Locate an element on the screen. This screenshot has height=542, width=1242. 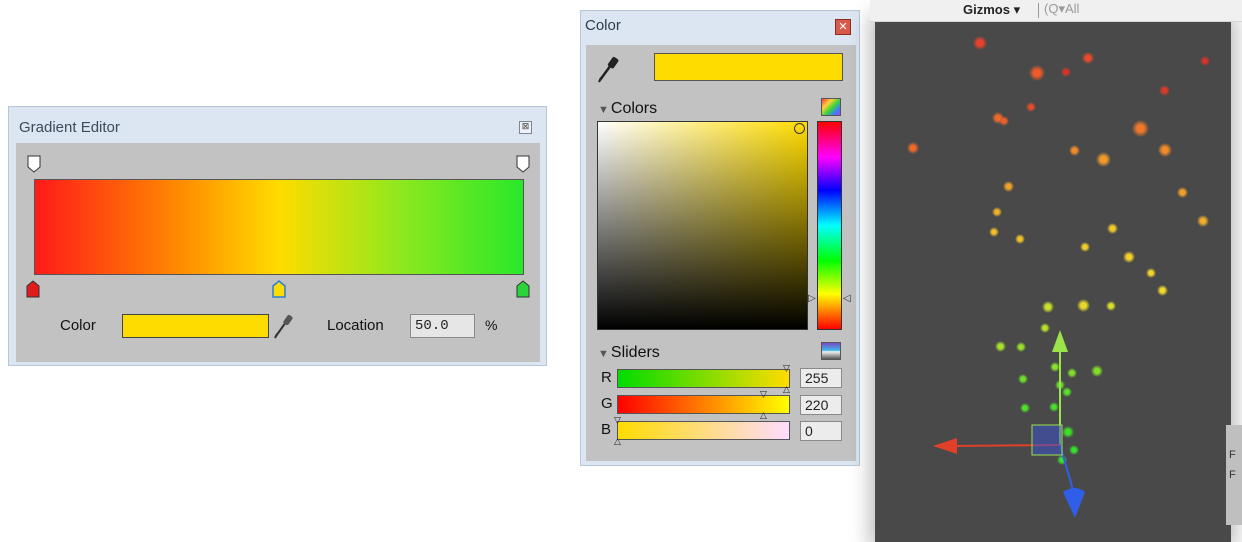
red-slider-thumb-top-icon: ▽ is located at coordinates (786, 368).